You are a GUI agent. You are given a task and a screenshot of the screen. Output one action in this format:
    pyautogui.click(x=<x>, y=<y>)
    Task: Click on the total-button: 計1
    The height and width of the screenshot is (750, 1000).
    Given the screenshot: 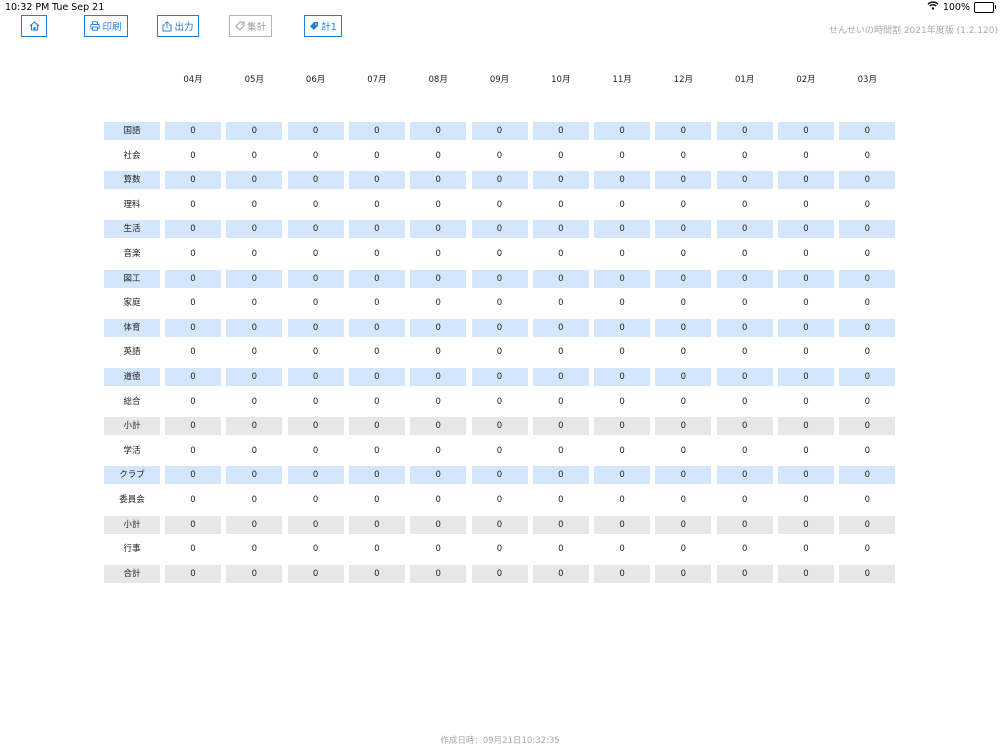 What is the action you would take?
    pyautogui.click(x=323, y=26)
    